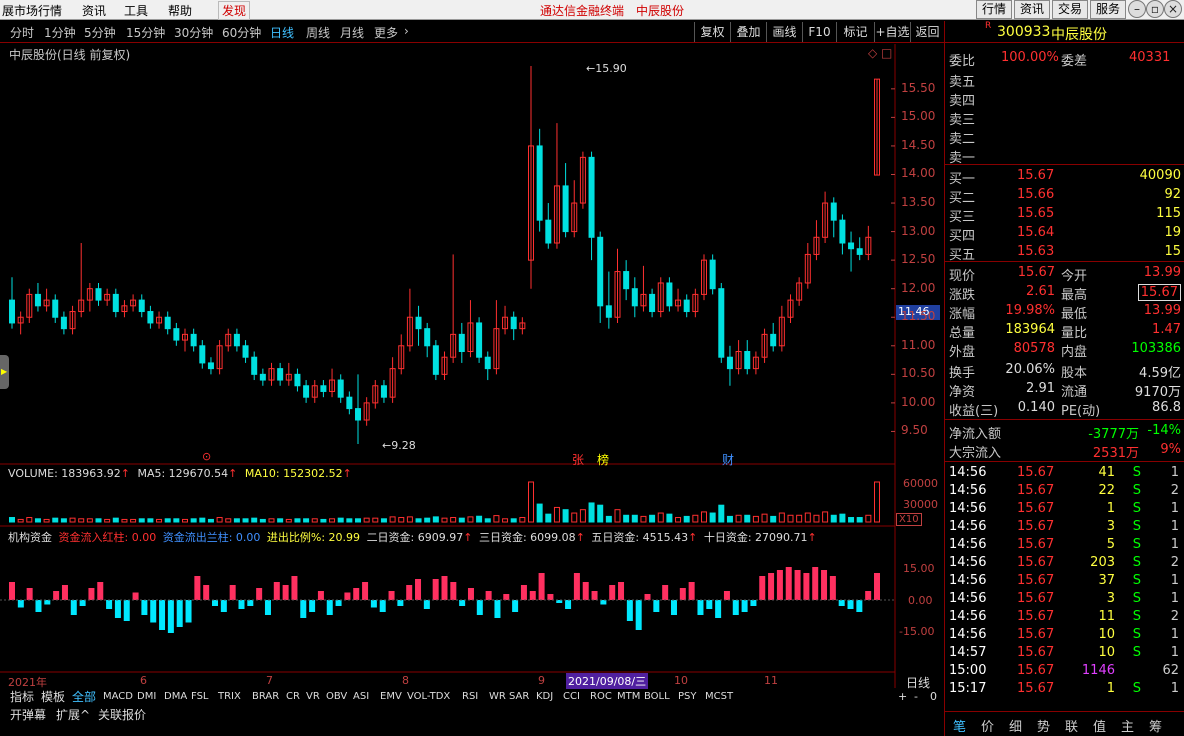 Image resolution: width=1184 pixels, height=736 pixels. Describe the element at coordinates (918, 287) in the screenshot. I see `price-tick-label: 12.00` at that location.